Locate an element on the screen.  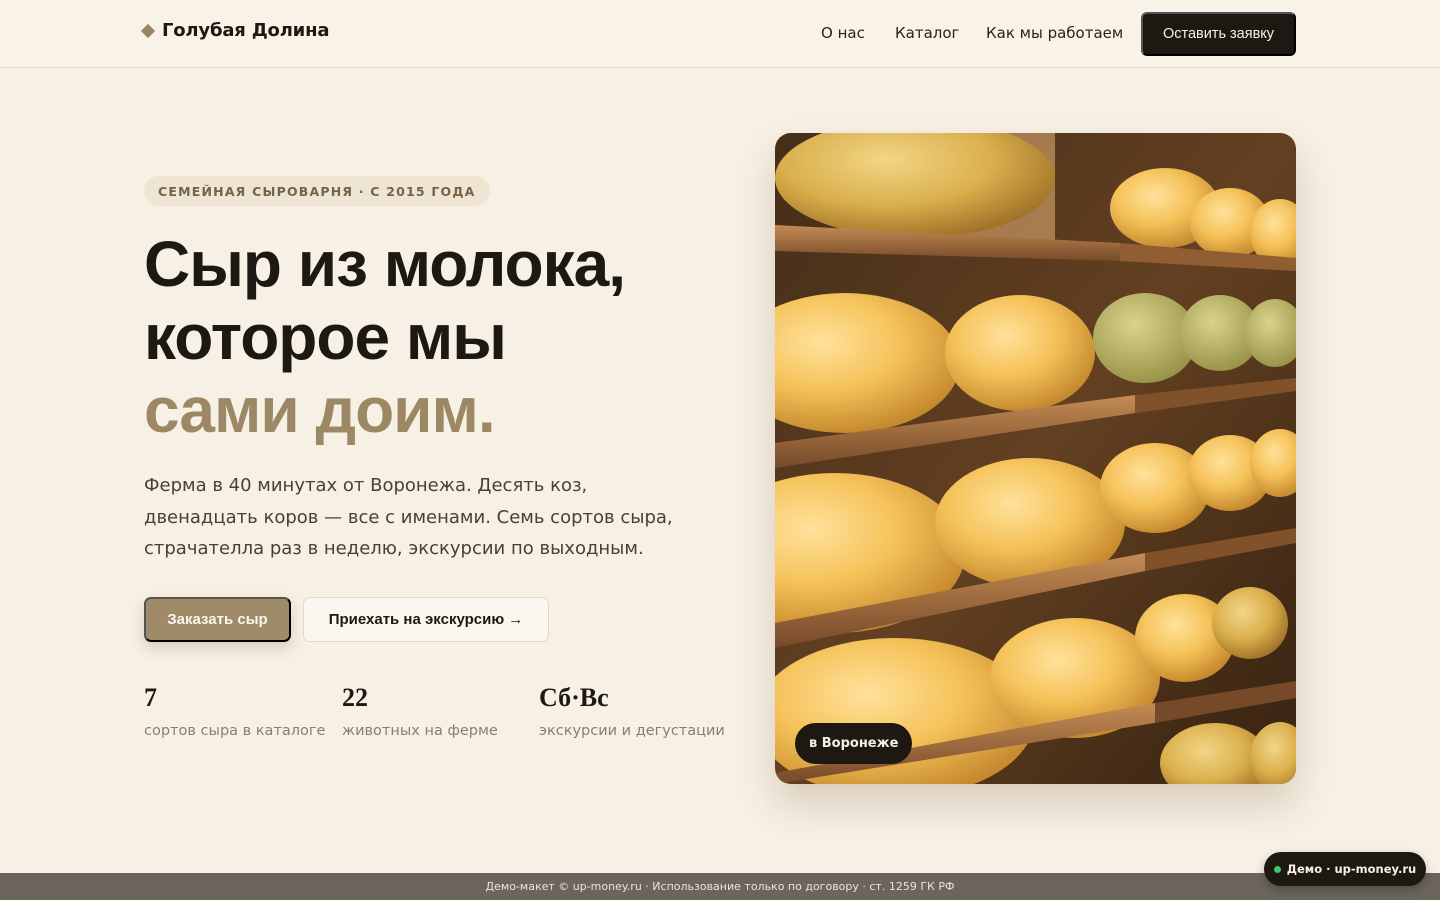
status-dot-icon is located at coordinates (1277, 869).